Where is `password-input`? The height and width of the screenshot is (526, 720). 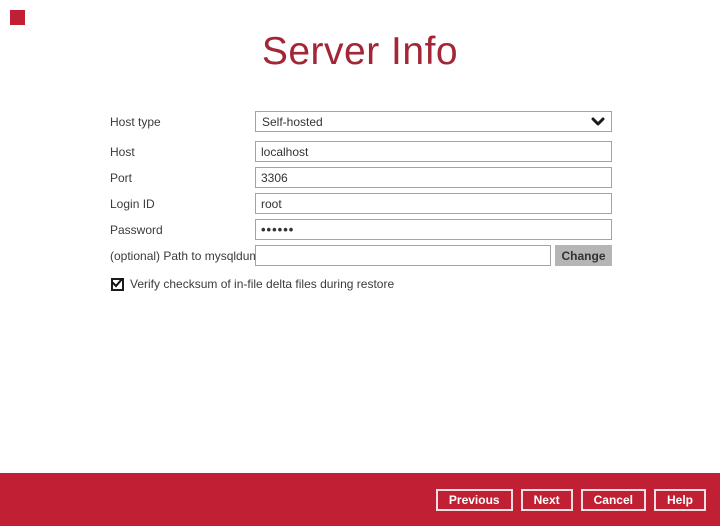
password-input is located at coordinates (433, 229).